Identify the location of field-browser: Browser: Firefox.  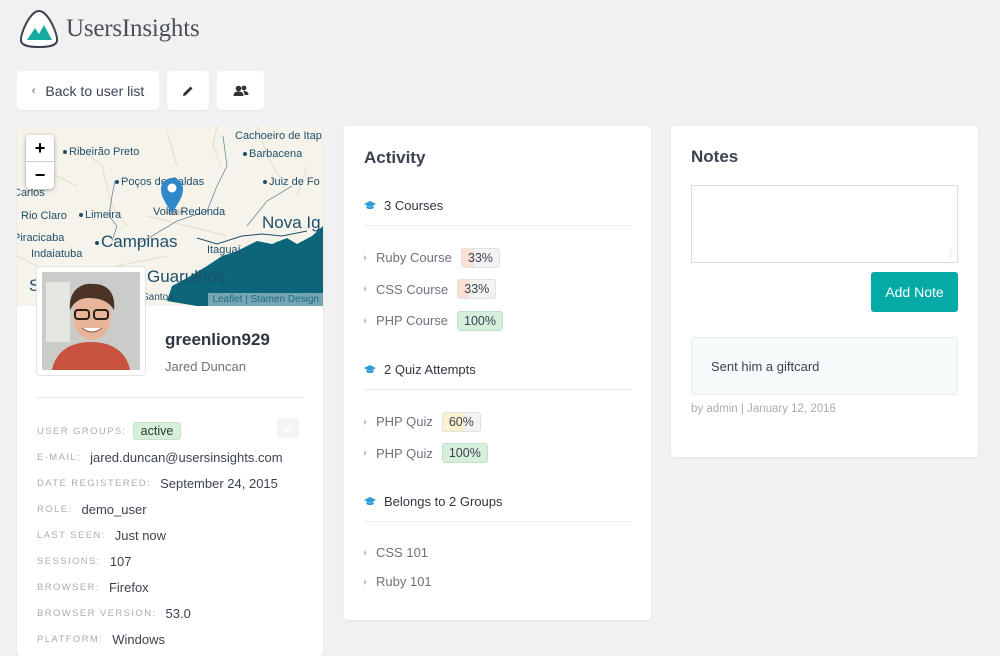
(160, 587).